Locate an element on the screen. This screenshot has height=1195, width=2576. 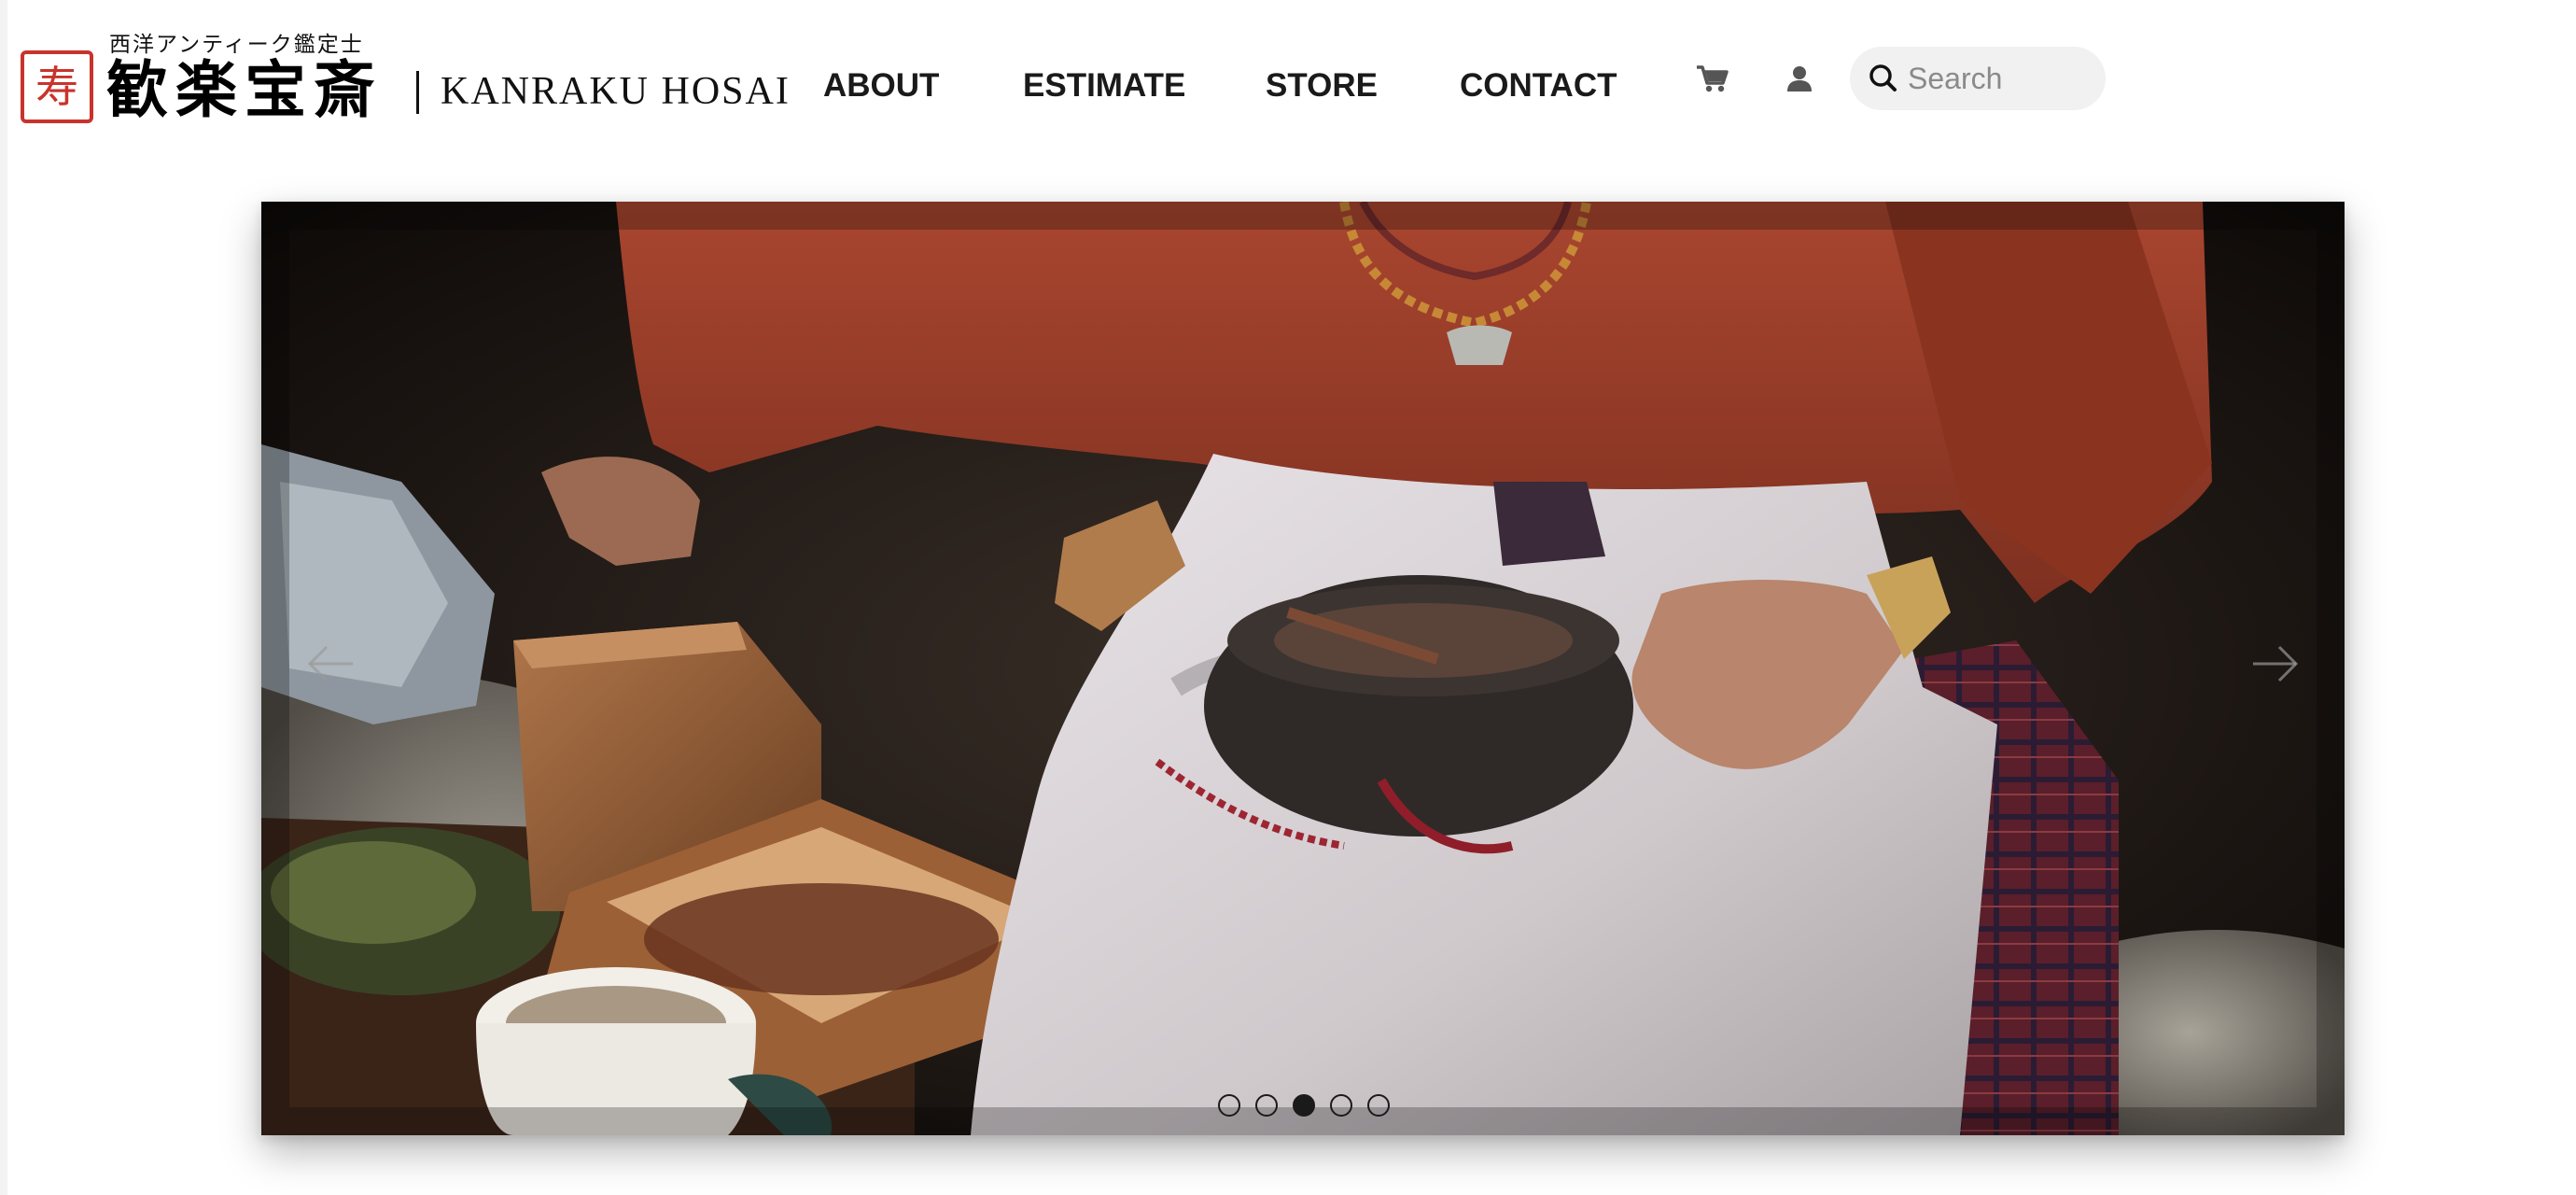
nav-estimate: ESTIMATE is located at coordinates (1104, 86).